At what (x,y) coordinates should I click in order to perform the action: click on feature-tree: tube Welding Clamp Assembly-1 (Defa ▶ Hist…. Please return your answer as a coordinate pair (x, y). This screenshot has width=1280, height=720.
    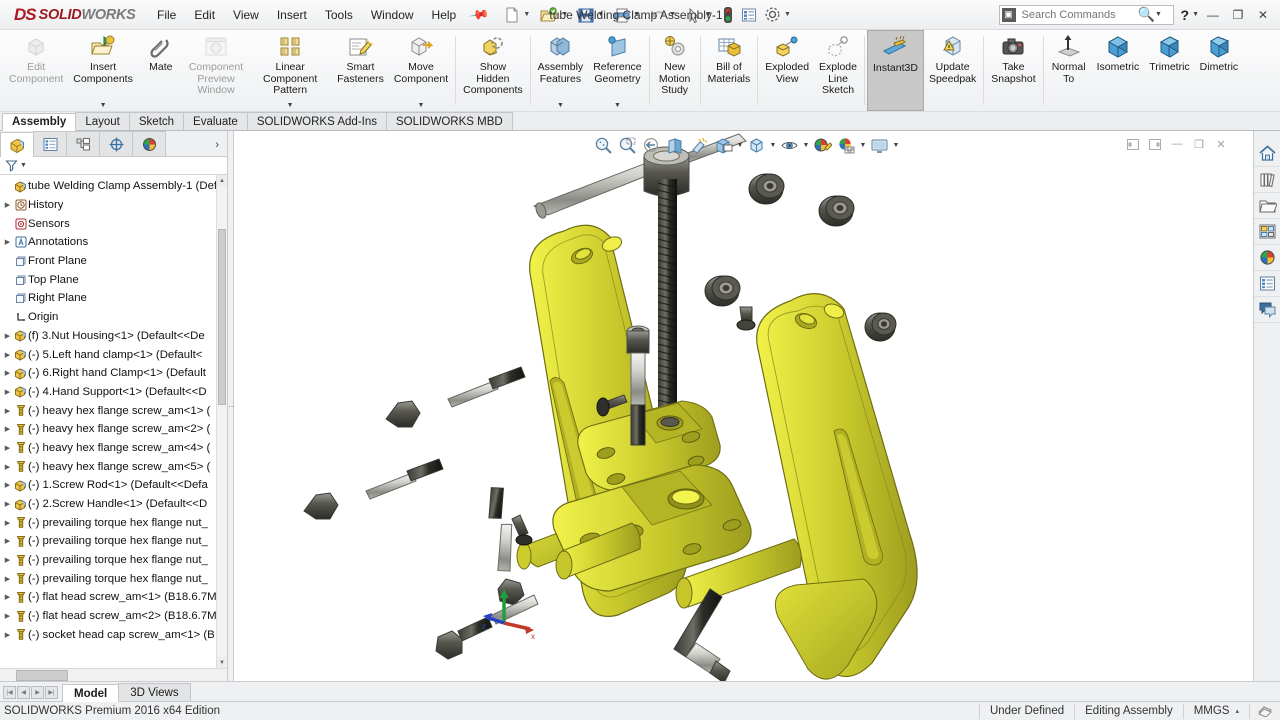
    Looking at the image, I should click on (113, 421).